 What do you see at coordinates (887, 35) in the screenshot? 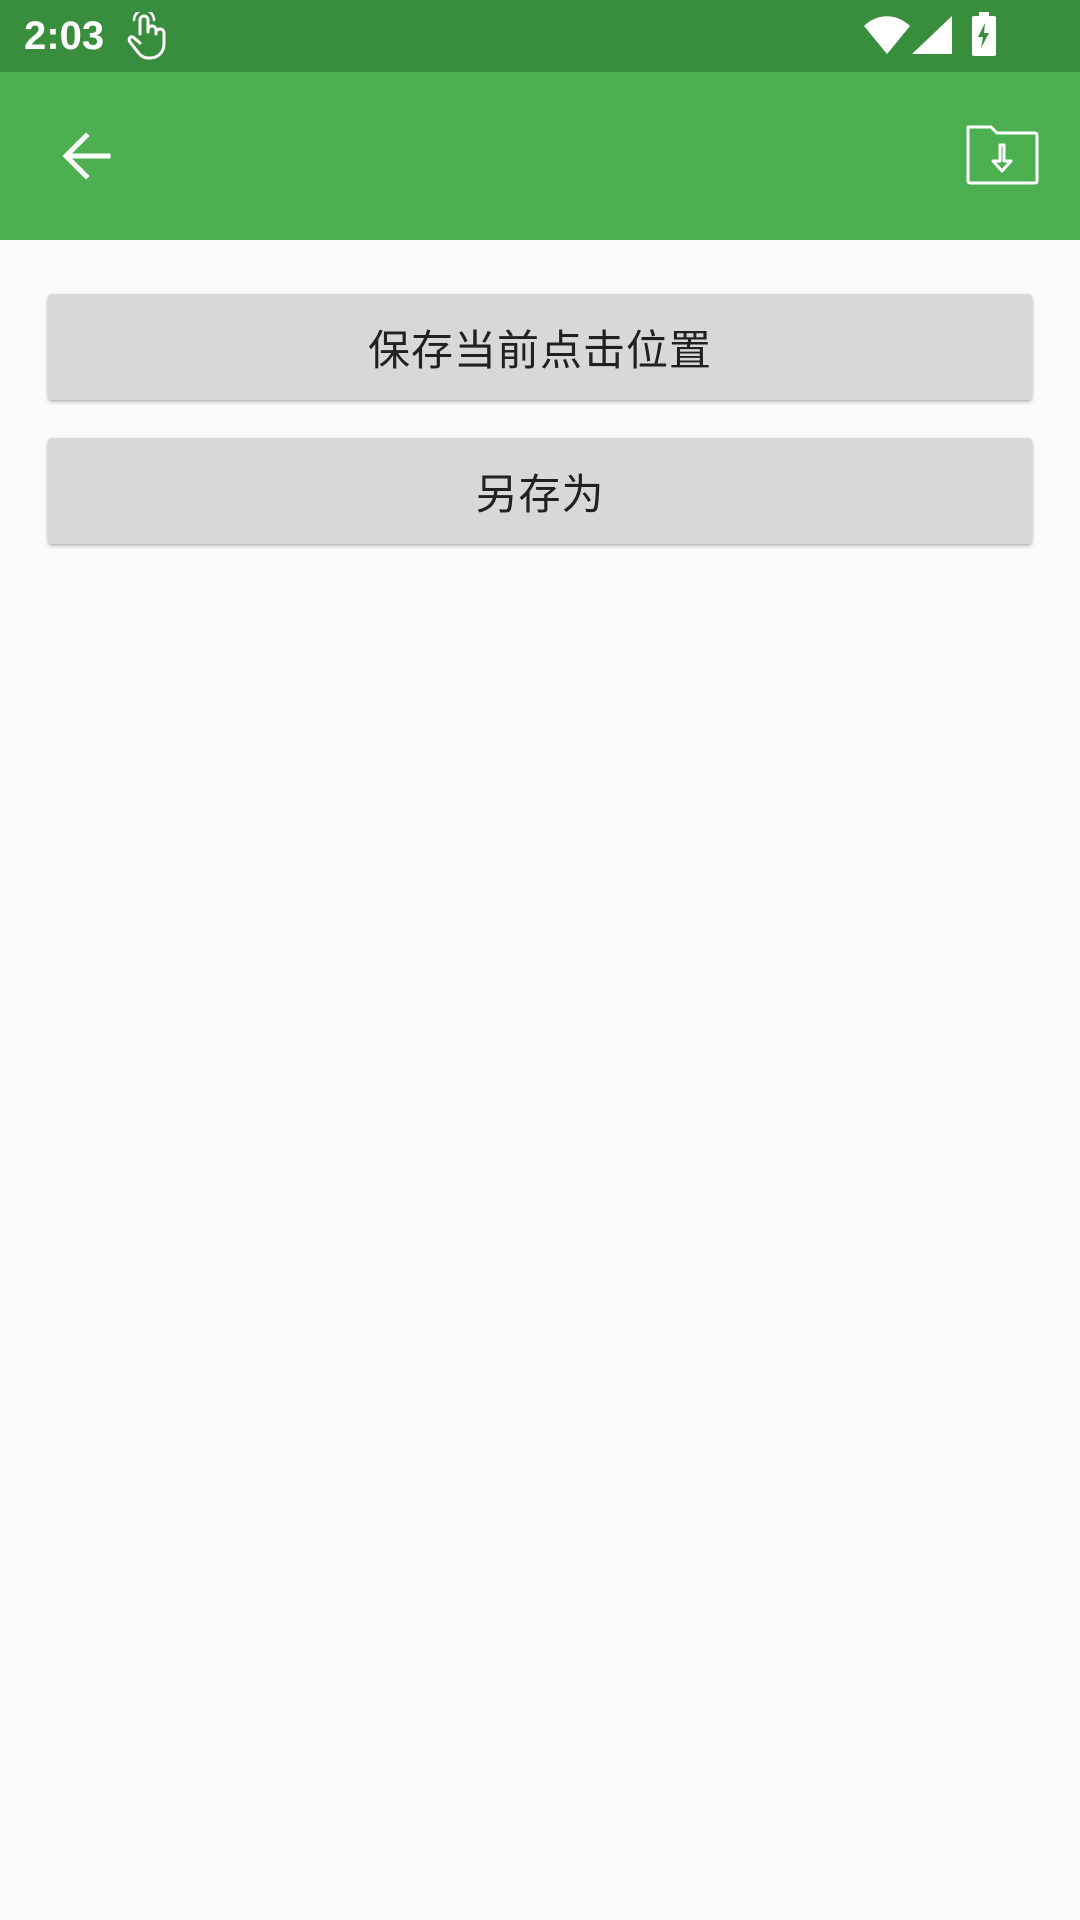
I see `wifi-icon` at bounding box center [887, 35].